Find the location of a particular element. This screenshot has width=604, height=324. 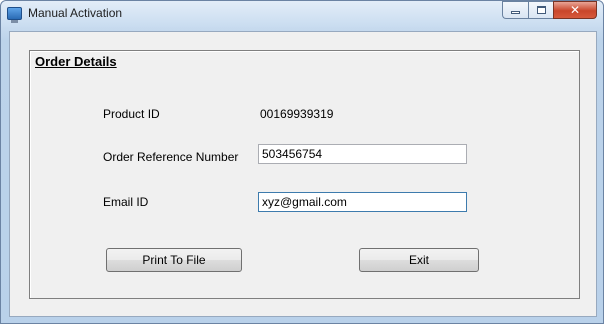

minimize-icon is located at coordinates (515, 12).